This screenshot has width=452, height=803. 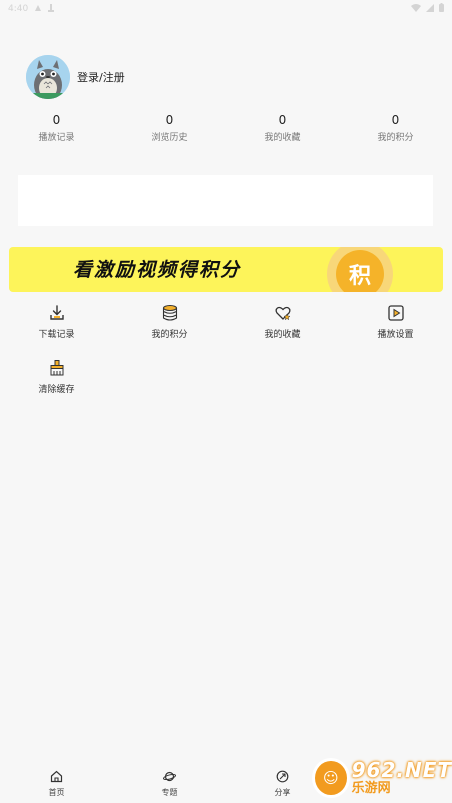 I want to click on site-watermark: ☺ 962.NET 乐游网, so click(x=382, y=777).